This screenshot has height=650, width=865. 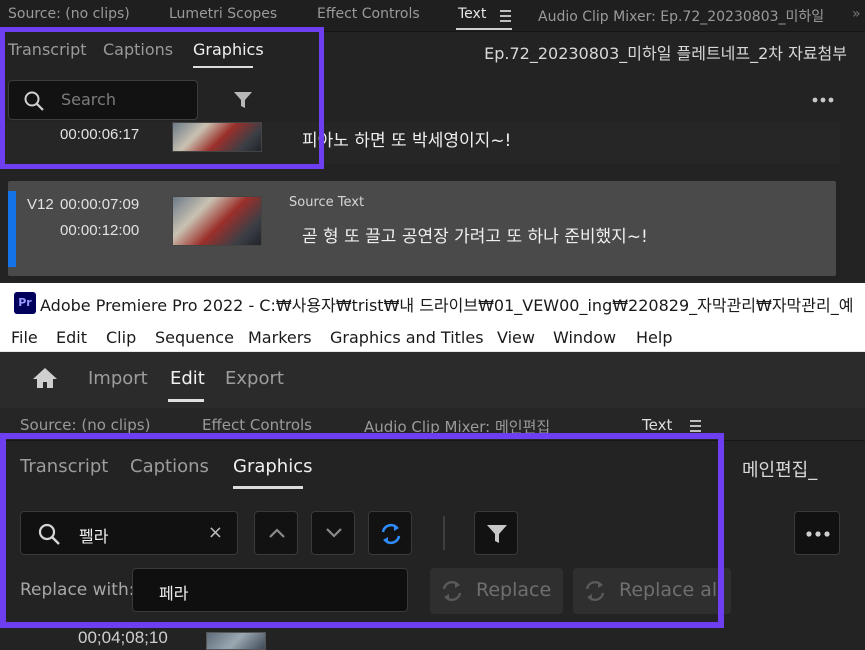 I want to click on menu-window: Window, so click(x=584, y=337).